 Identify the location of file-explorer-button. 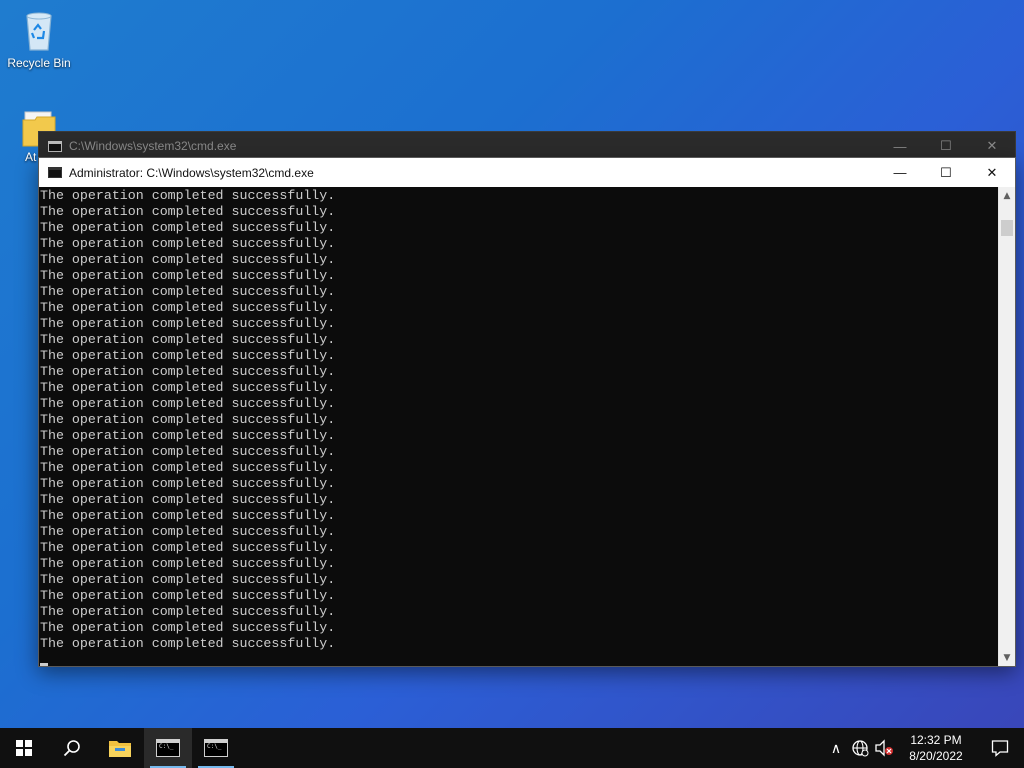
(120, 748).